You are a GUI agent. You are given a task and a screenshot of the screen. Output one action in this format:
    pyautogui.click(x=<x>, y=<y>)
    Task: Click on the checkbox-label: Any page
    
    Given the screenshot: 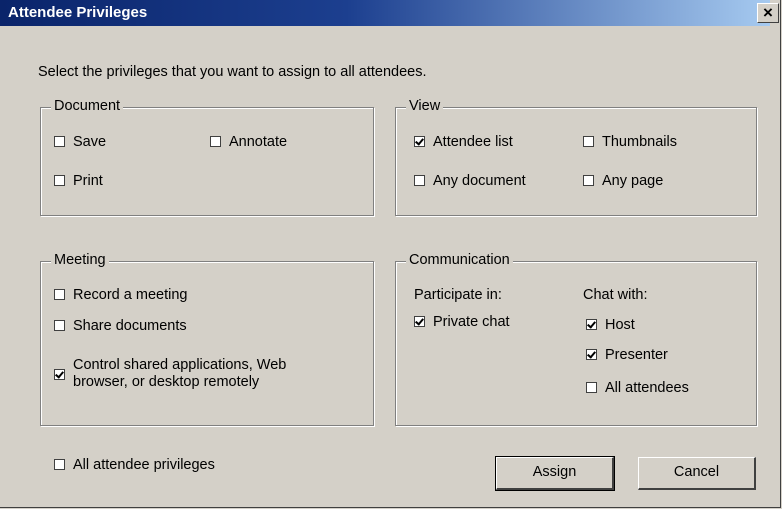 What is the action you would take?
    pyautogui.click(x=633, y=181)
    